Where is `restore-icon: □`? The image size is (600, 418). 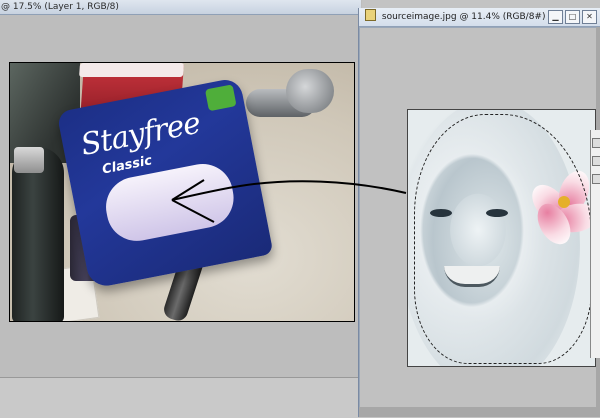
restore-icon: □ is located at coordinates (572, 17).